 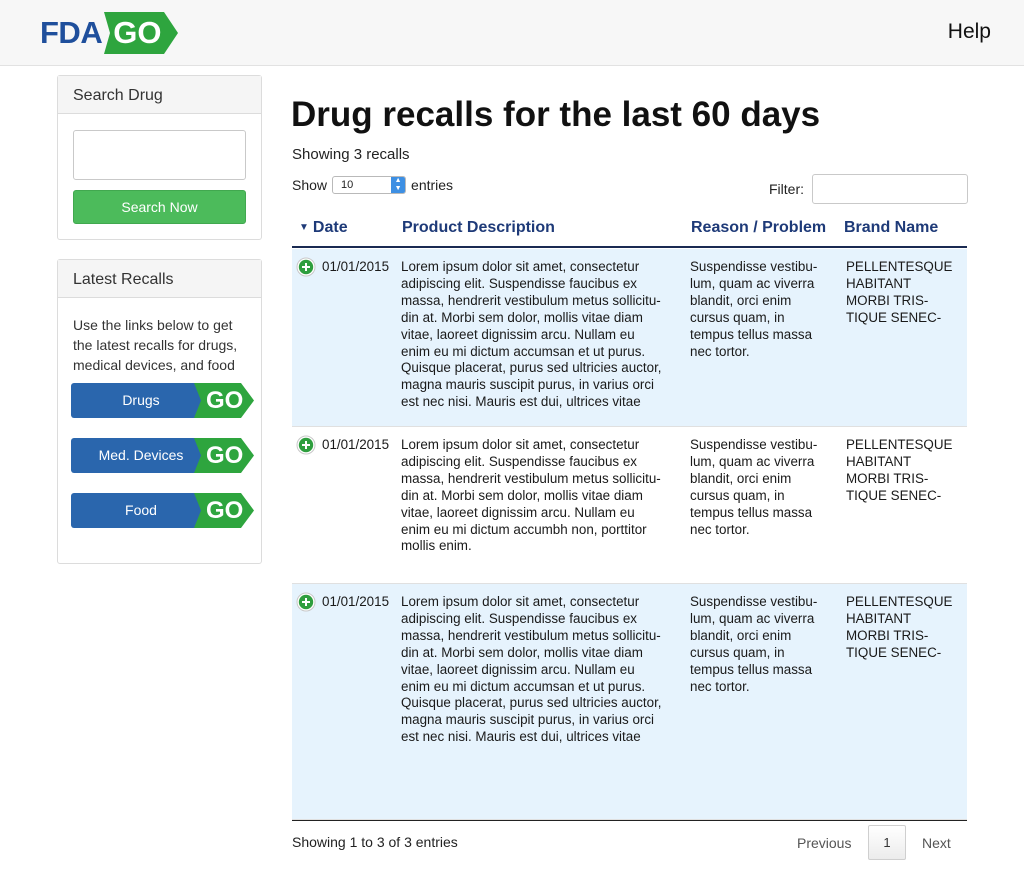 I want to click on food-go-button: Food GO, so click(x=162, y=510).